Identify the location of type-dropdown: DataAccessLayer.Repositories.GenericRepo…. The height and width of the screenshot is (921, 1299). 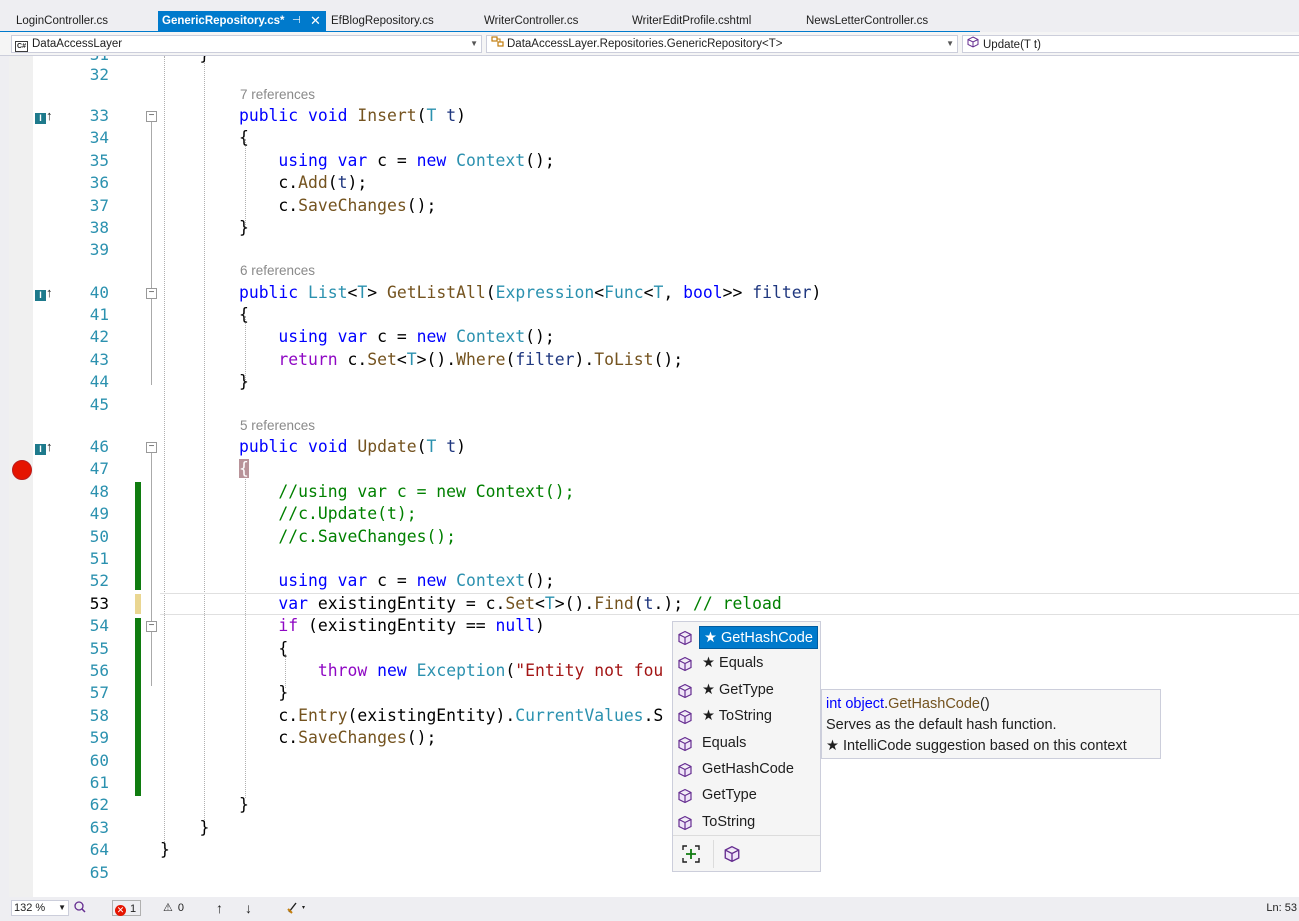
(722, 44).